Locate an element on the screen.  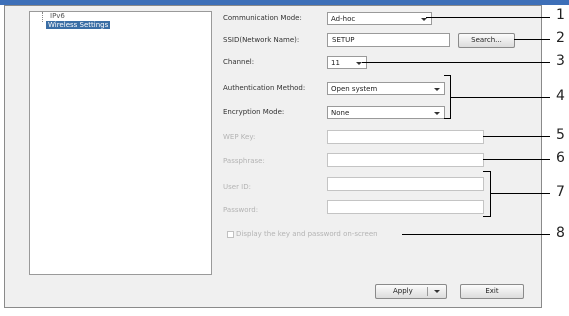
tree-connector is located at coordinates (42, 17).